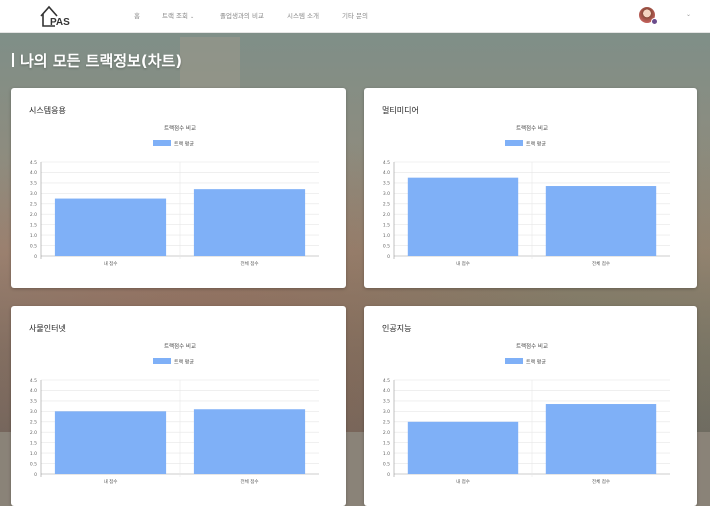  I want to click on top-navbar: PAS 홈 트랙 조회 ⌄ 졸업생과의 비교 시스템 소개 기타 문의 ⌄, so click(355, 16).